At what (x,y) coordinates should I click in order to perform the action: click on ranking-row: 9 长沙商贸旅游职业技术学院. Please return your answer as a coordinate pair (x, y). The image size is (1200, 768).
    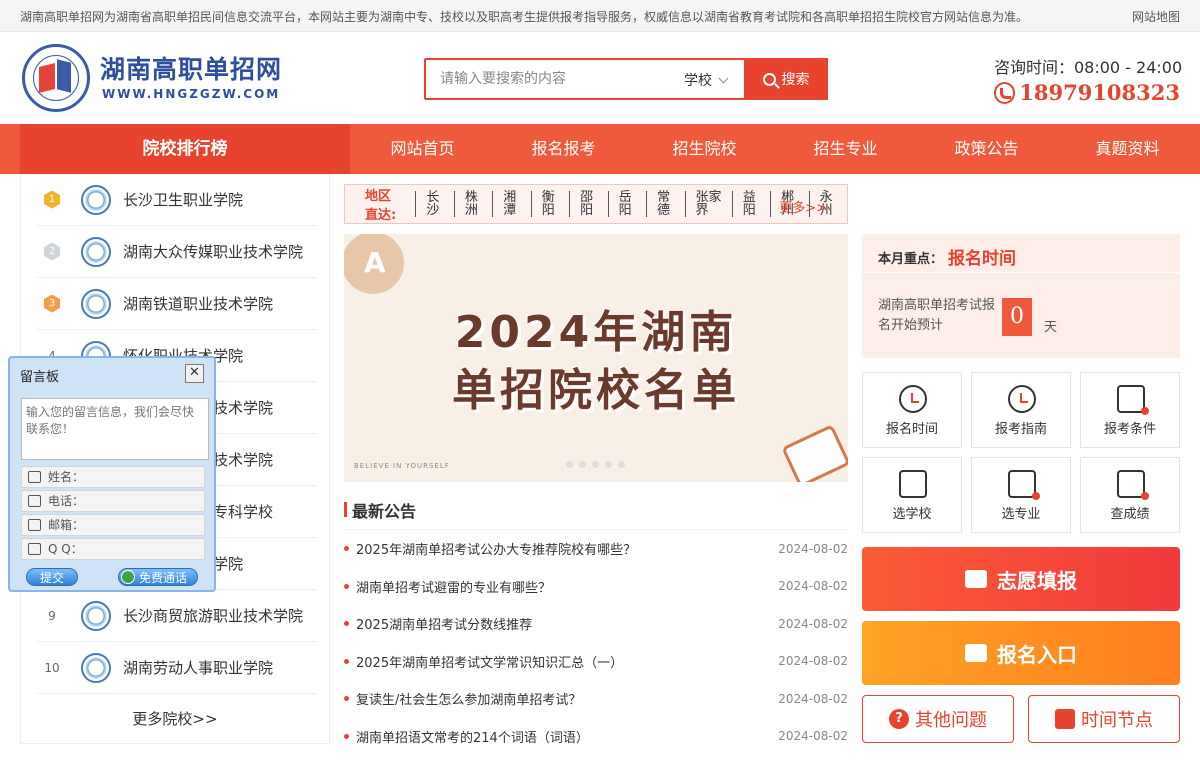
    Looking at the image, I should click on (177, 616).